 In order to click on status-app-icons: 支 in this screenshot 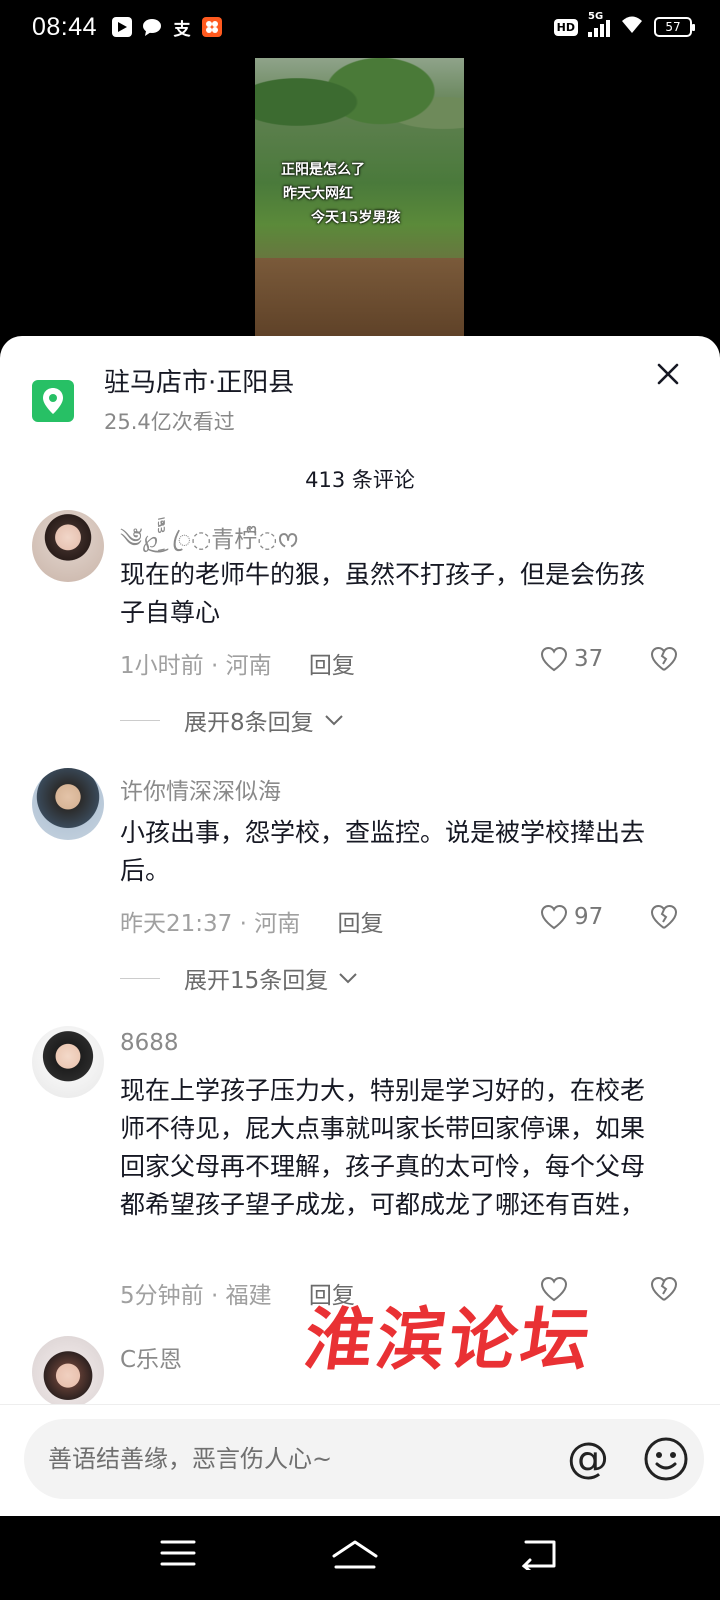, I will do `click(167, 28)`.